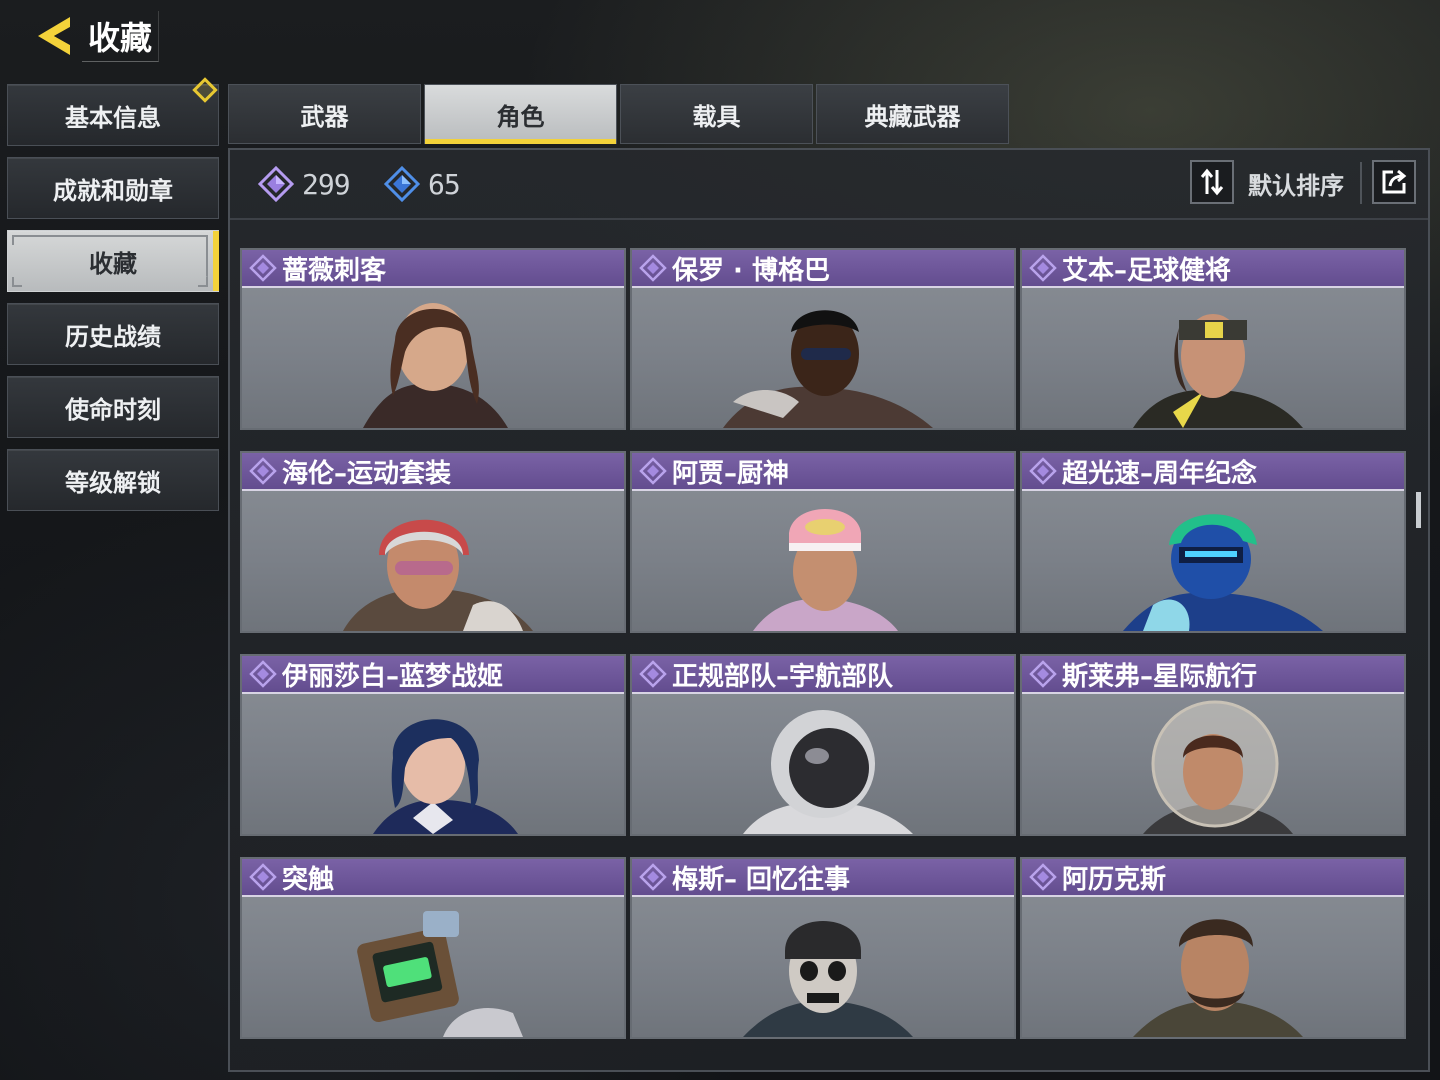  What do you see at coordinates (783, 676) in the screenshot?
I see `character-name: 正规部队–宇航部队` at bounding box center [783, 676].